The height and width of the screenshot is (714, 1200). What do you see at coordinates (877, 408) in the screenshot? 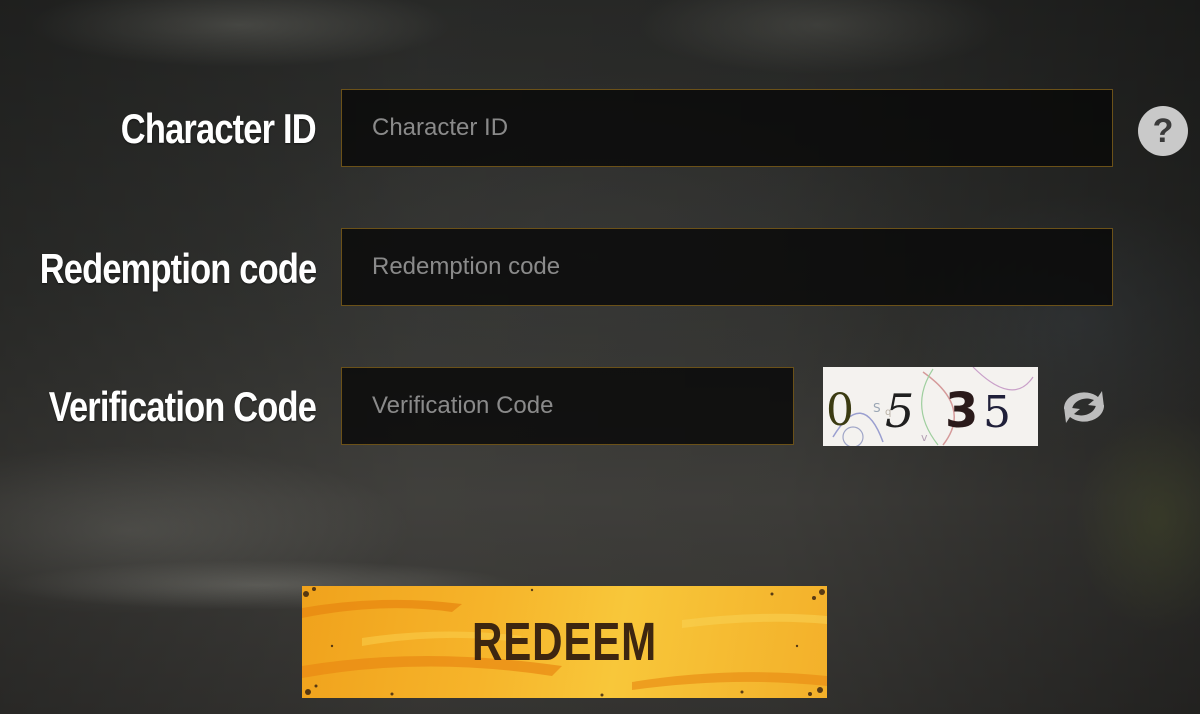
I see `svg-text: S` at bounding box center [877, 408].